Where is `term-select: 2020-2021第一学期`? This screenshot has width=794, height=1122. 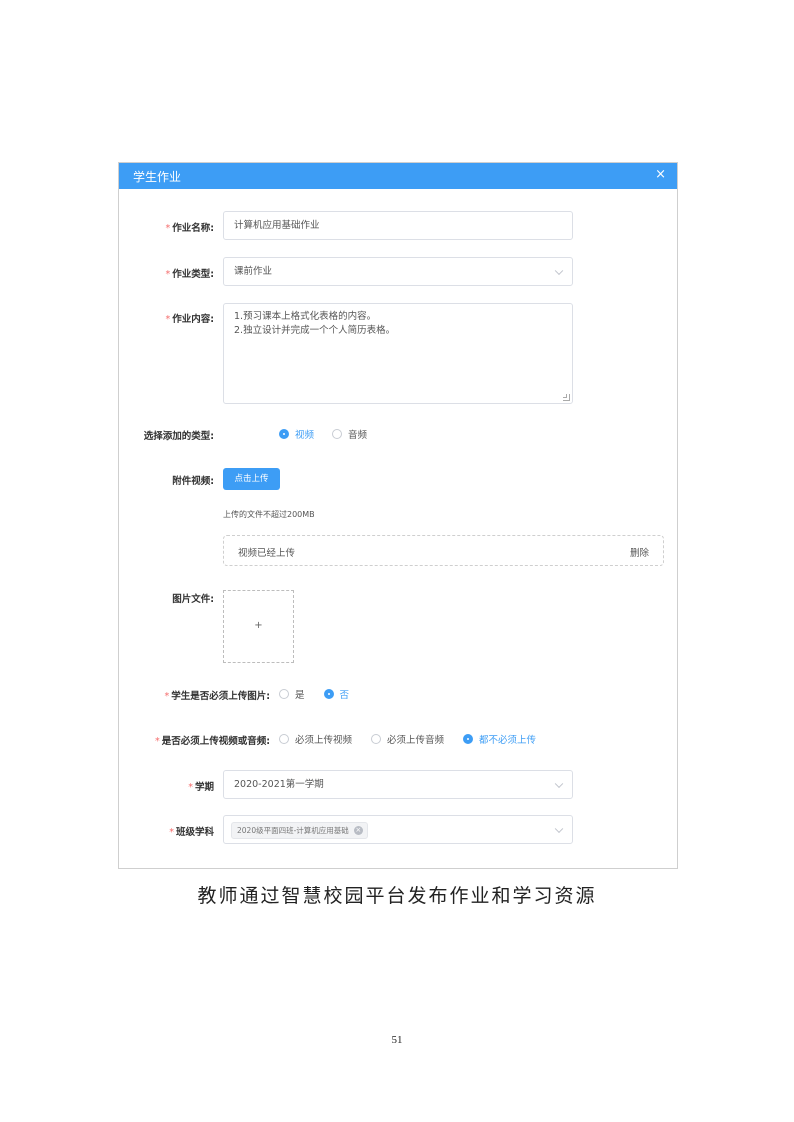 term-select: 2020-2021第一学期 is located at coordinates (398, 784).